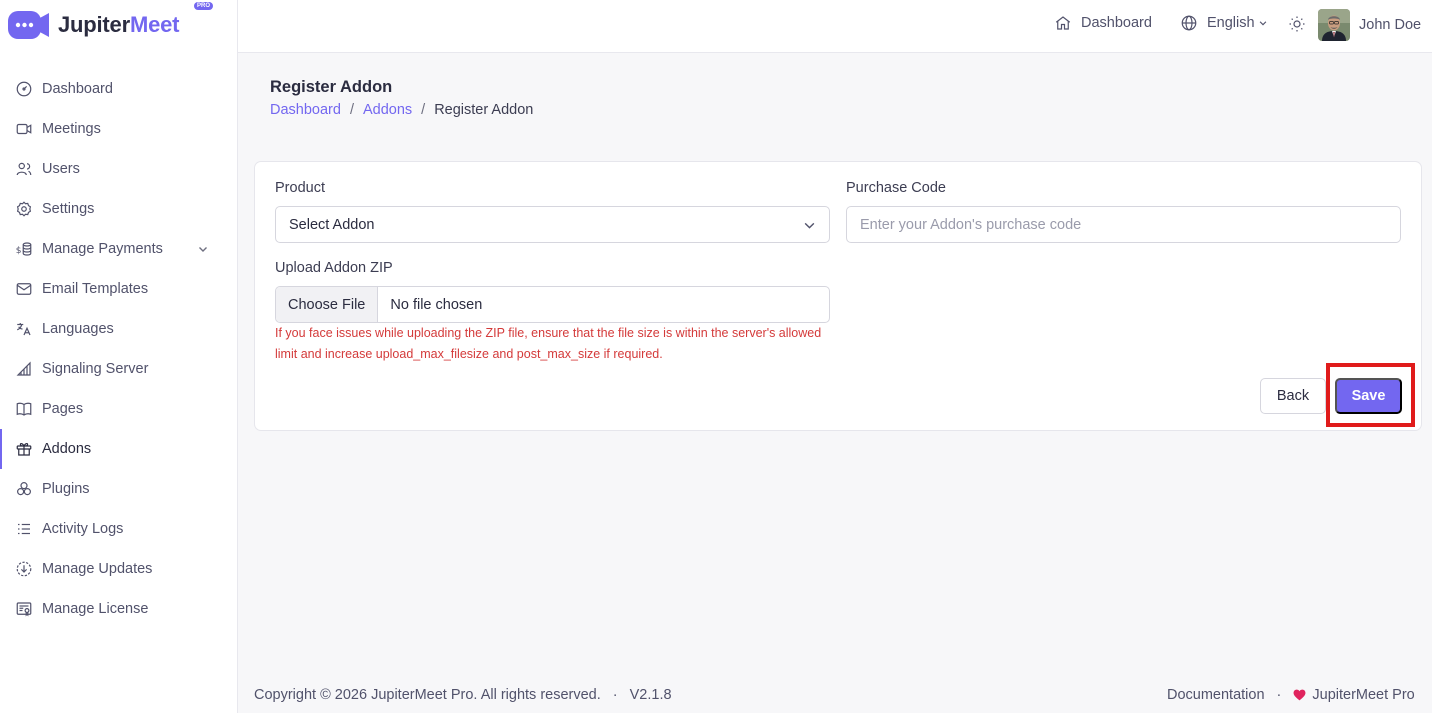 This screenshot has width=1432, height=713. I want to click on sidebar-item-languages: Languages, so click(119, 329).